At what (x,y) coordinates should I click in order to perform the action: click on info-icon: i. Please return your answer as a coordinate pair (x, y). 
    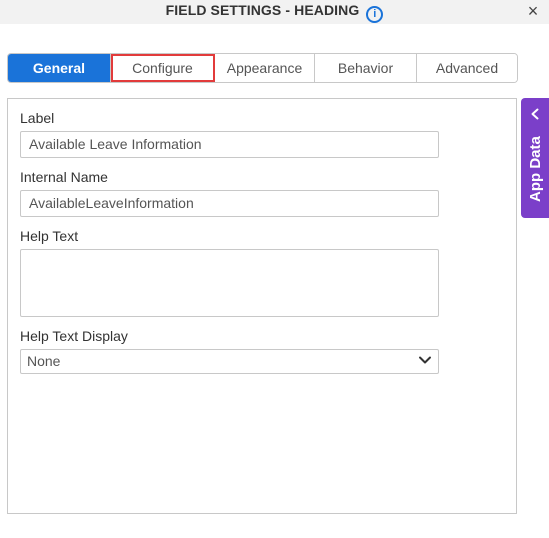
    Looking at the image, I should click on (375, 14).